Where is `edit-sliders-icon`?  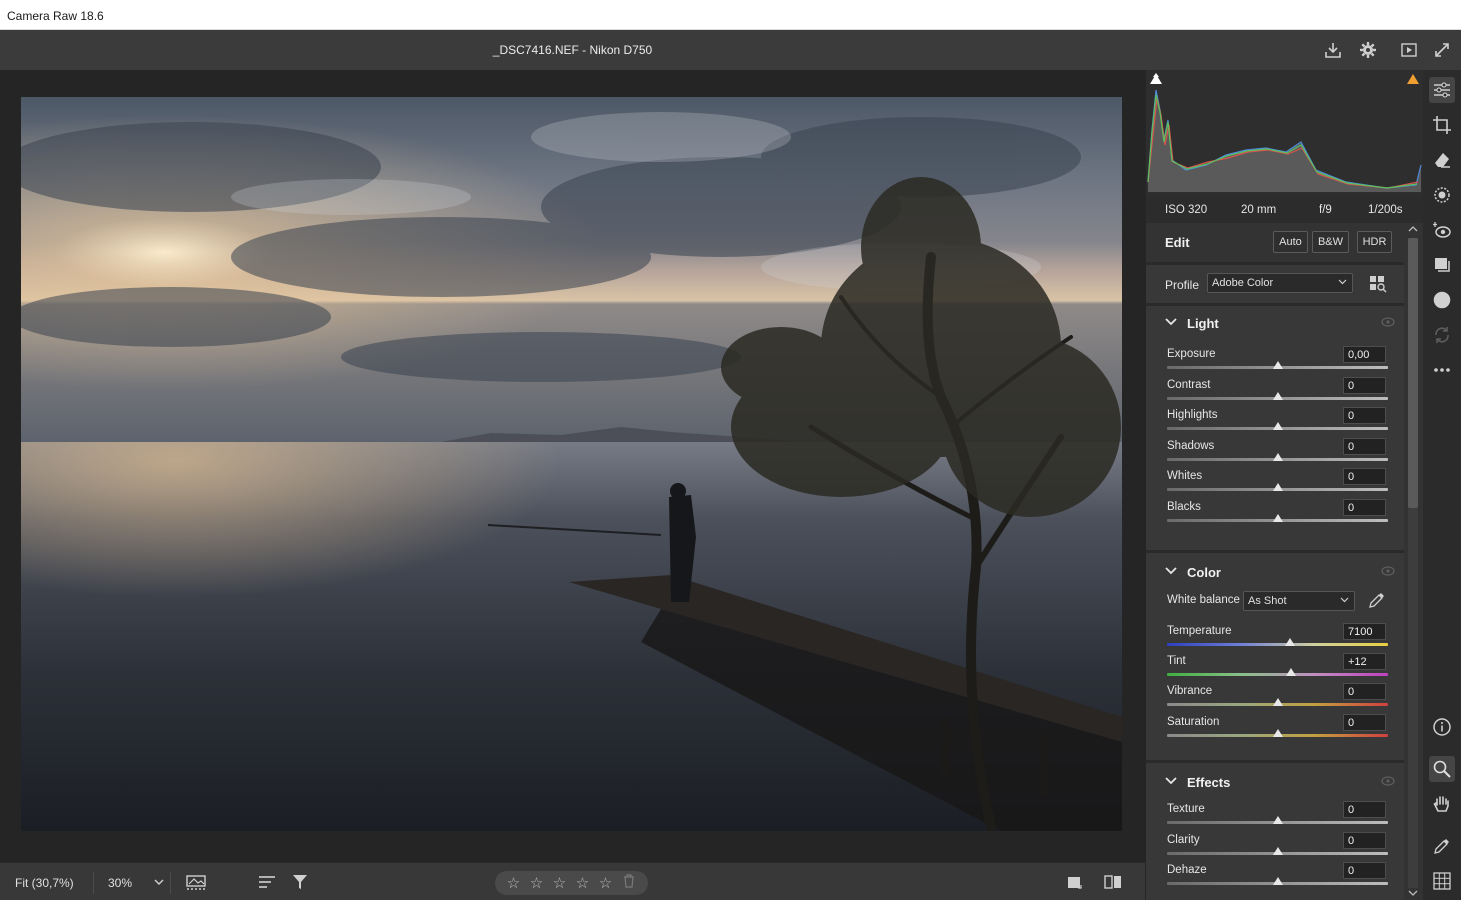
edit-sliders-icon is located at coordinates (1442, 90).